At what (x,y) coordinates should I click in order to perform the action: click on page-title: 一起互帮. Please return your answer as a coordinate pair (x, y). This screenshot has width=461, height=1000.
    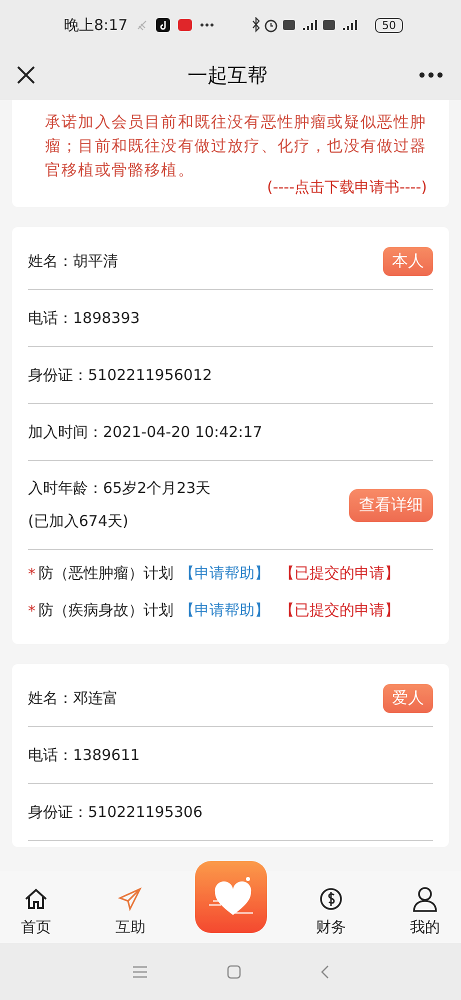
    Looking at the image, I should click on (228, 75).